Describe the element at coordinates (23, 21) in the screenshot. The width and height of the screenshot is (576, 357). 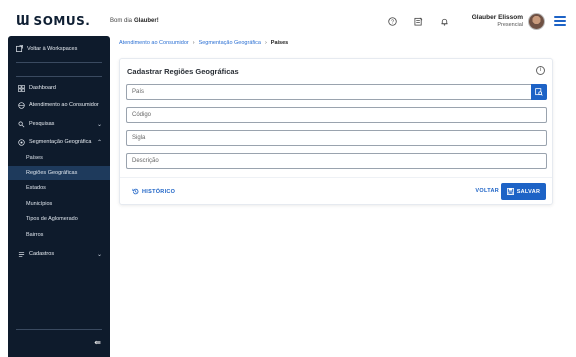
I see `logo-mark: Ɯ` at that location.